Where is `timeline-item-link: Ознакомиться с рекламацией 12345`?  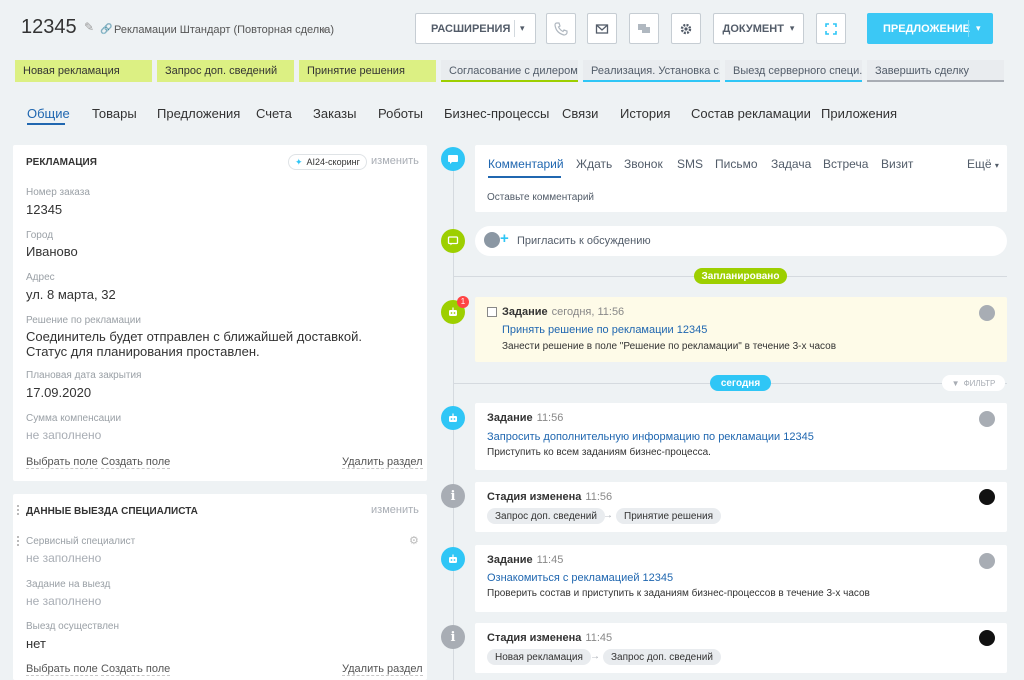 timeline-item-link: Ознакомиться с рекламацией 12345 is located at coordinates (580, 578).